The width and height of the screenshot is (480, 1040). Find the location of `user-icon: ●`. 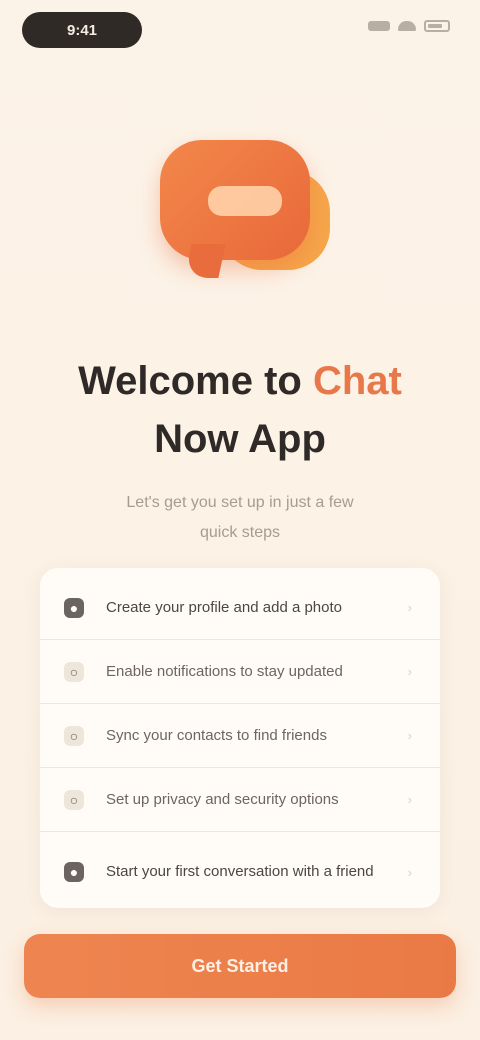

user-icon: ● is located at coordinates (74, 607).